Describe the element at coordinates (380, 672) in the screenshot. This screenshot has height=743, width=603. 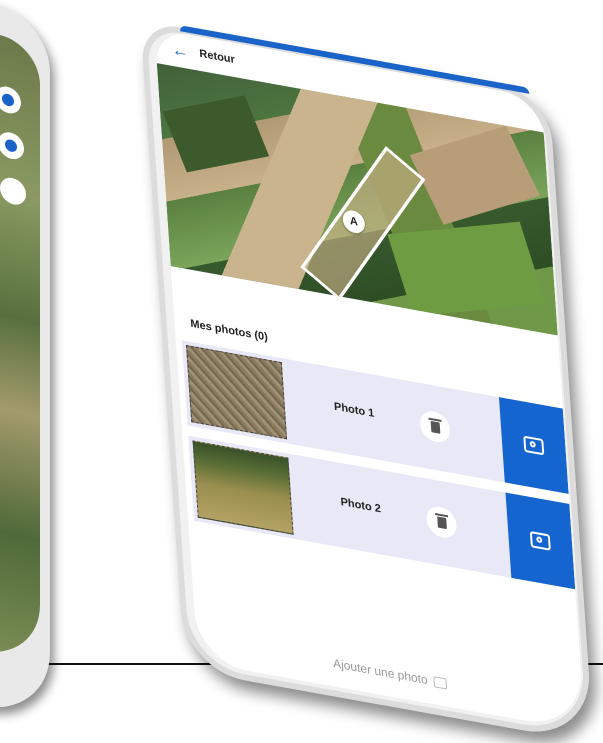
I see `add-photo-label: Ajouter une photo` at that location.